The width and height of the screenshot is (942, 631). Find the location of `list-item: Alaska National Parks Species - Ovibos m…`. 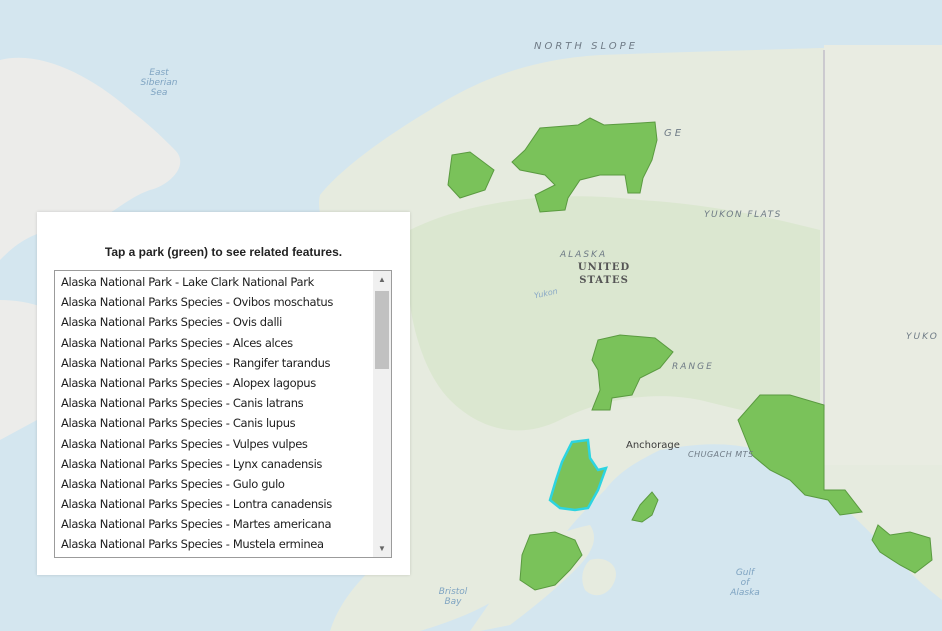

list-item: Alaska National Parks Species - Ovibos m… is located at coordinates (216, 302).